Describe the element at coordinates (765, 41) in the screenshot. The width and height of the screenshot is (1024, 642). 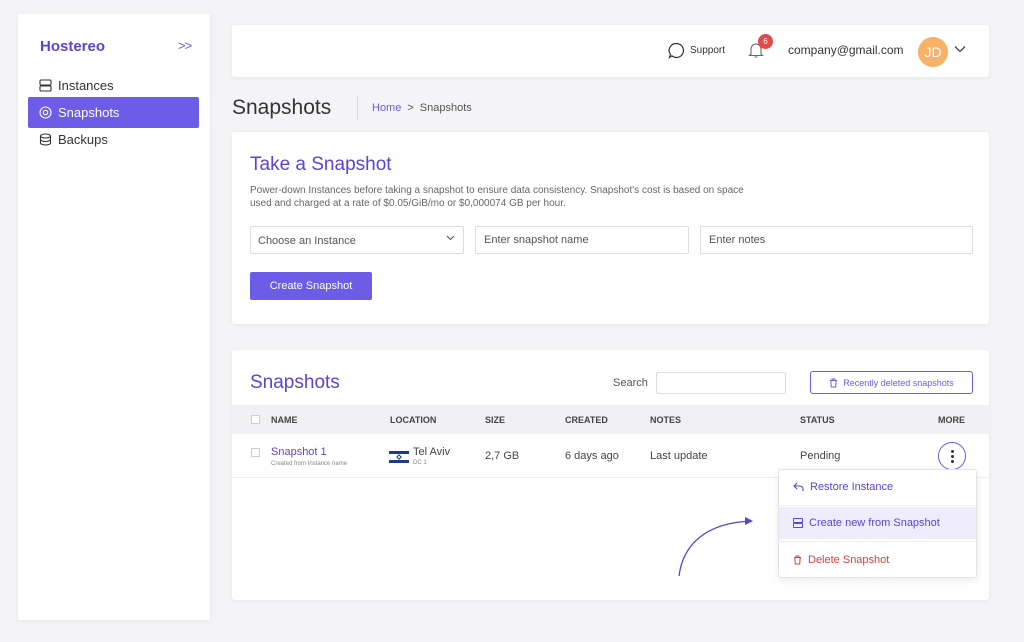
I see `notification-count-badge: 6` at that location.